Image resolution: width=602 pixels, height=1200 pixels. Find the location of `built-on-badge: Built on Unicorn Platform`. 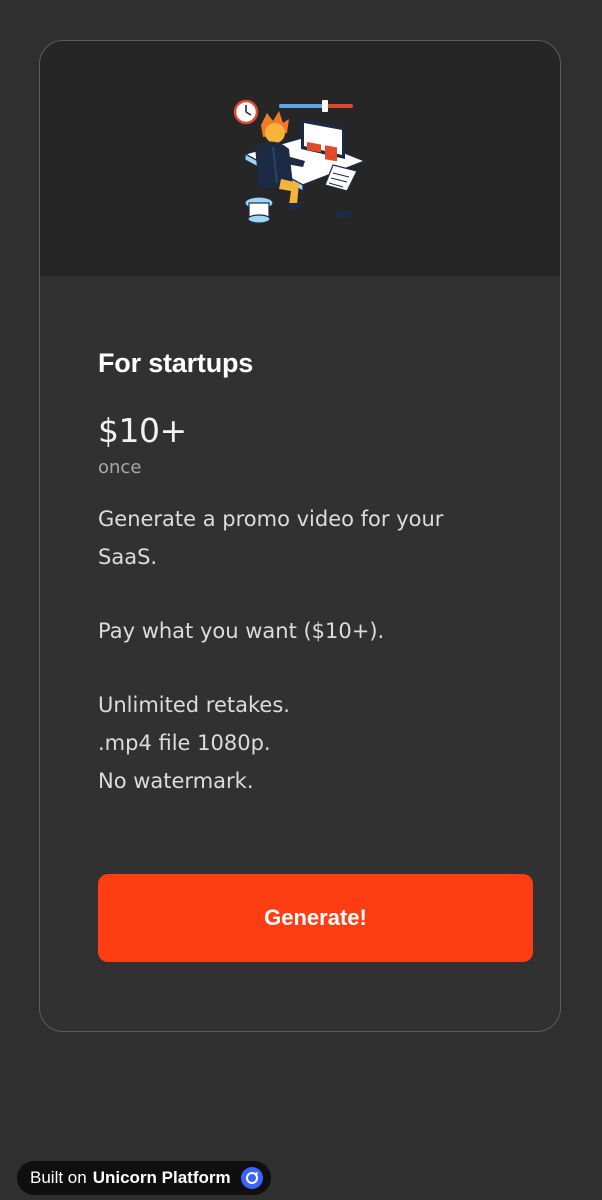

built-on-badge: Built on Unicorn Platform is located at coordinates (144, 1178).